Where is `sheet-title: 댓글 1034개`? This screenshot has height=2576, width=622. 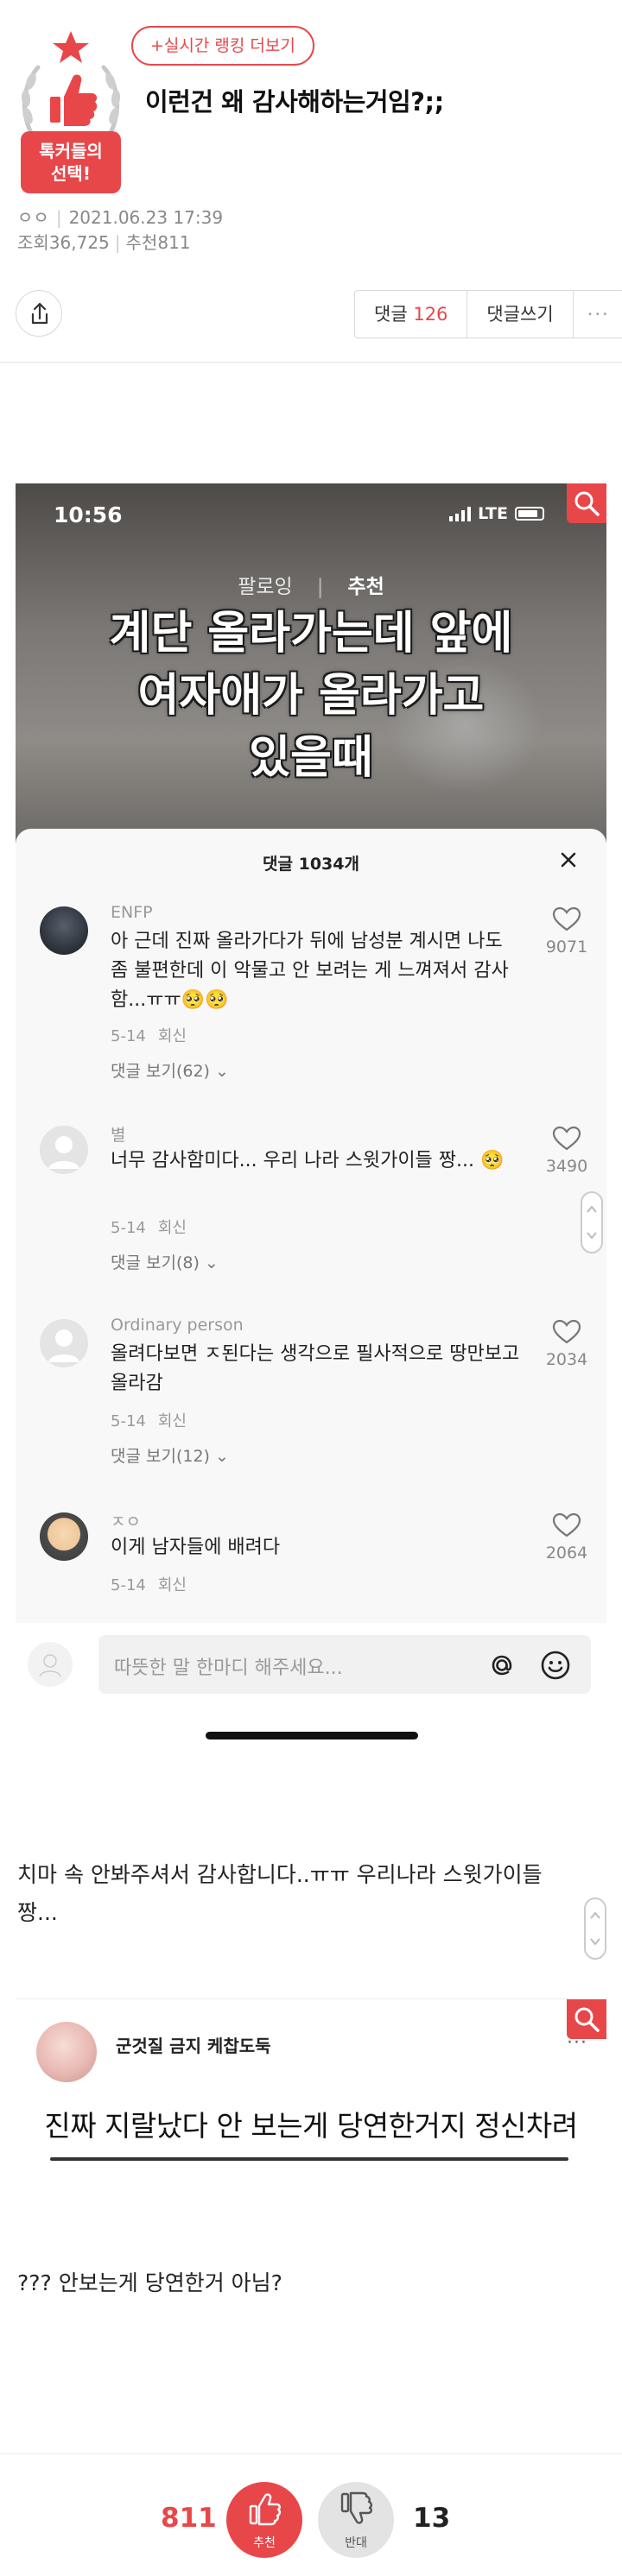
sheet-title: 댓글 1034개 is located at coordinates (311, 864).